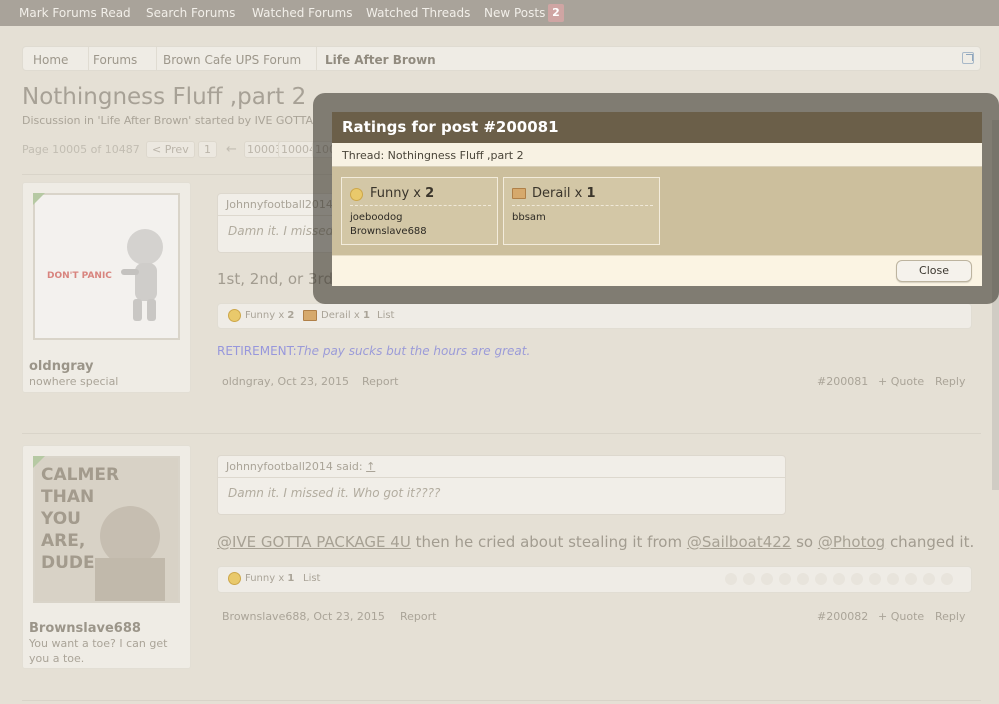 This screenshot has height=704, width=999. What do you see at coordinates (115, 60) in the screenshot?
I see `breadcrumb-forums: Forums` at bounding box center [115, 60].